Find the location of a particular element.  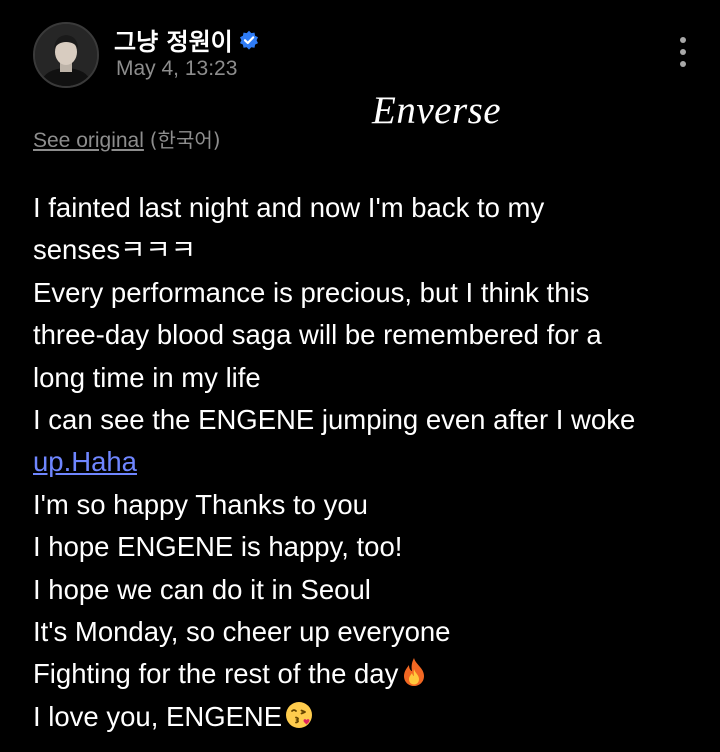

watermark: Enverse is located at coordinates (437, 110).